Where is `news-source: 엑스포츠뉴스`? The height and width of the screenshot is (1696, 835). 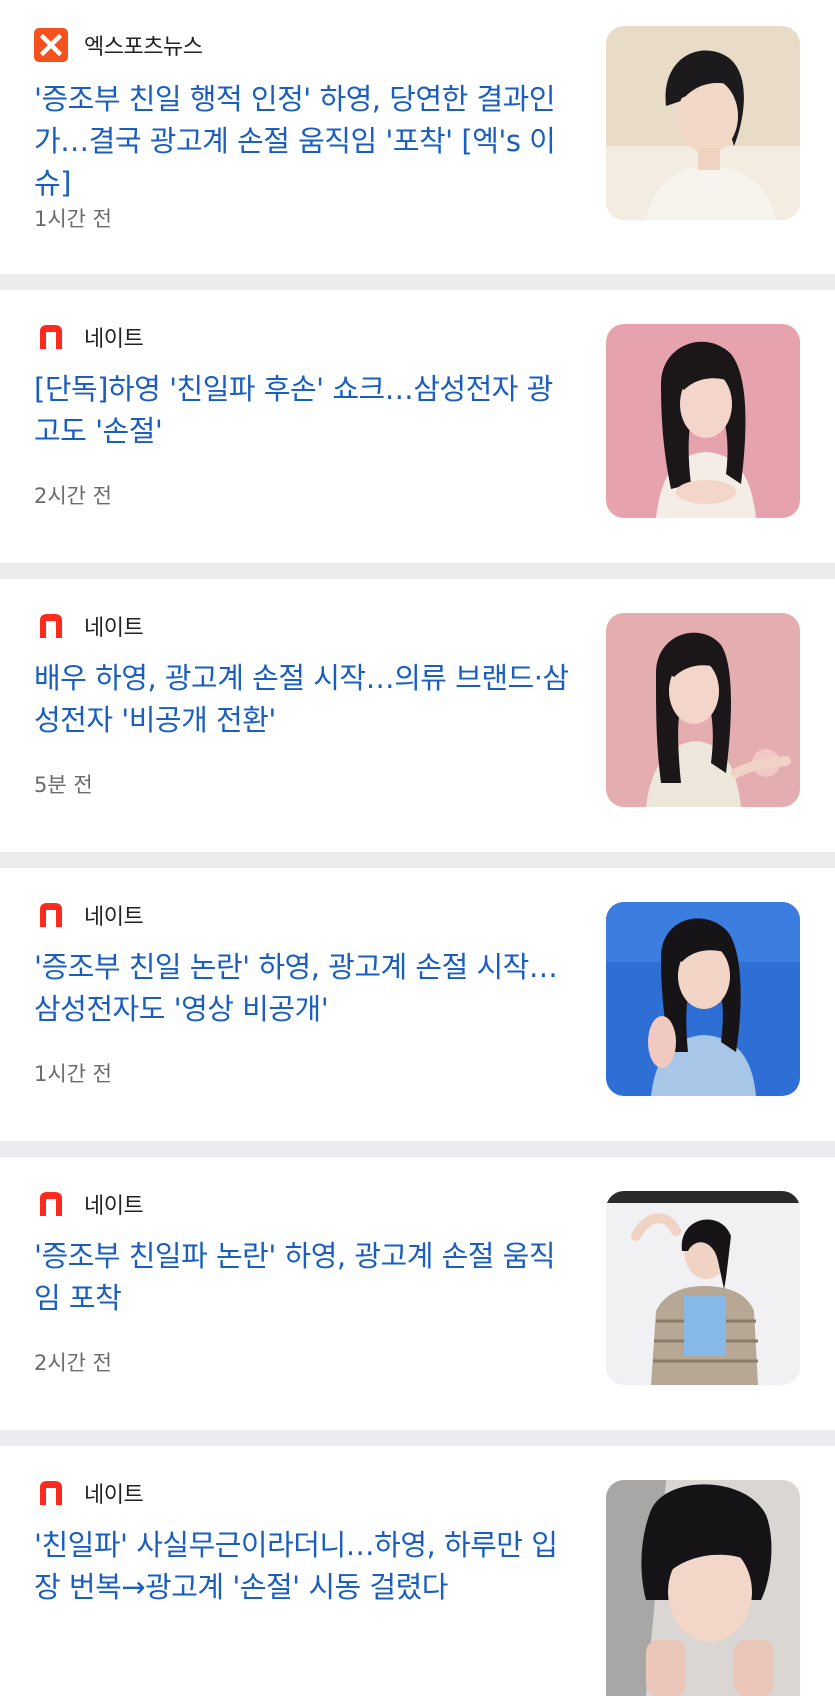 news-source: 엑스포츠뉴스 is located at coordinates (118, 45).